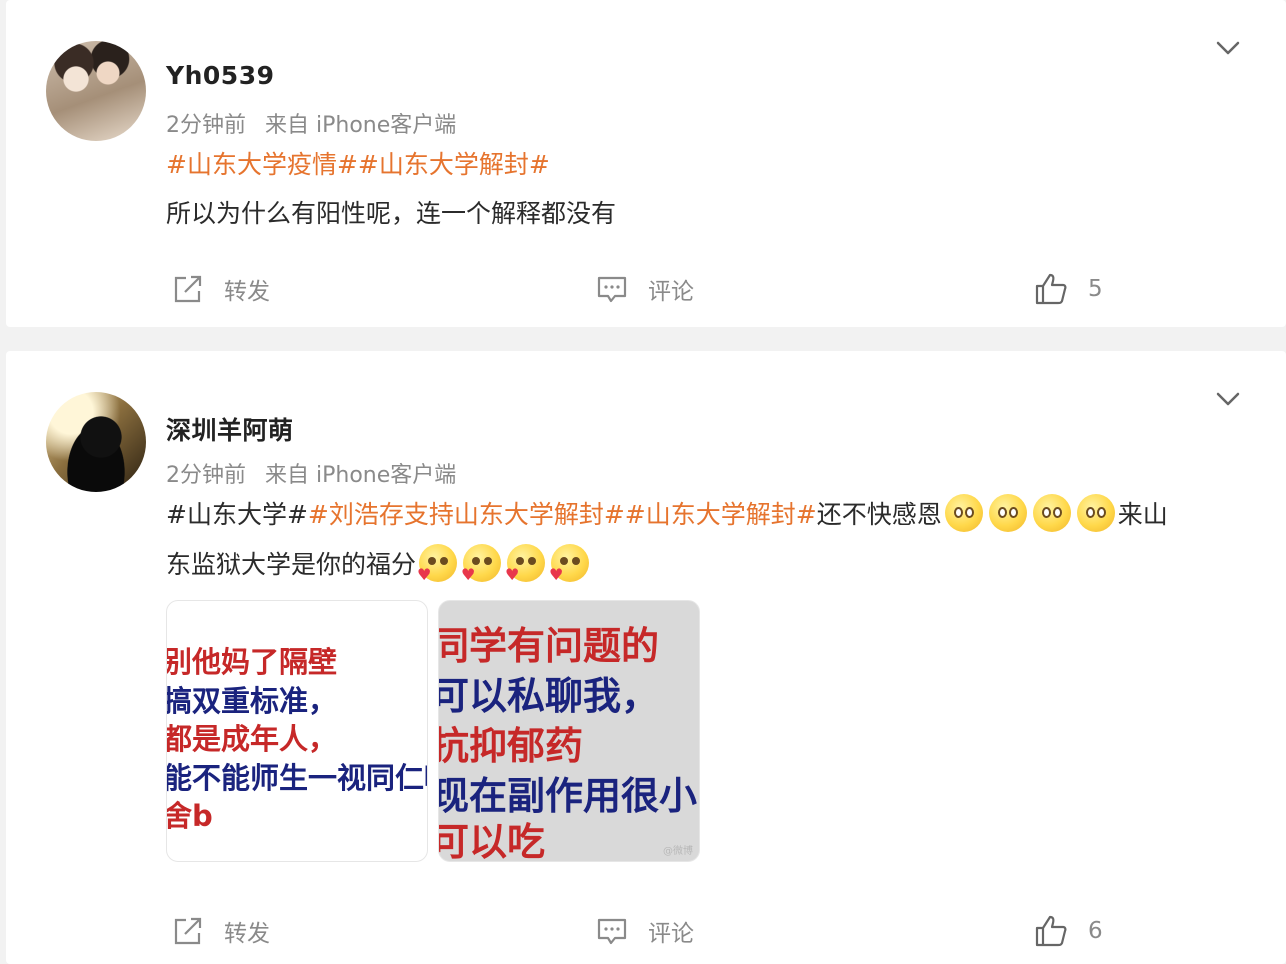 Image resolution: width=1286 pixels, height=964 pixels. I want to click on post-text-segment: 还不快感恩, so click(879, 514).